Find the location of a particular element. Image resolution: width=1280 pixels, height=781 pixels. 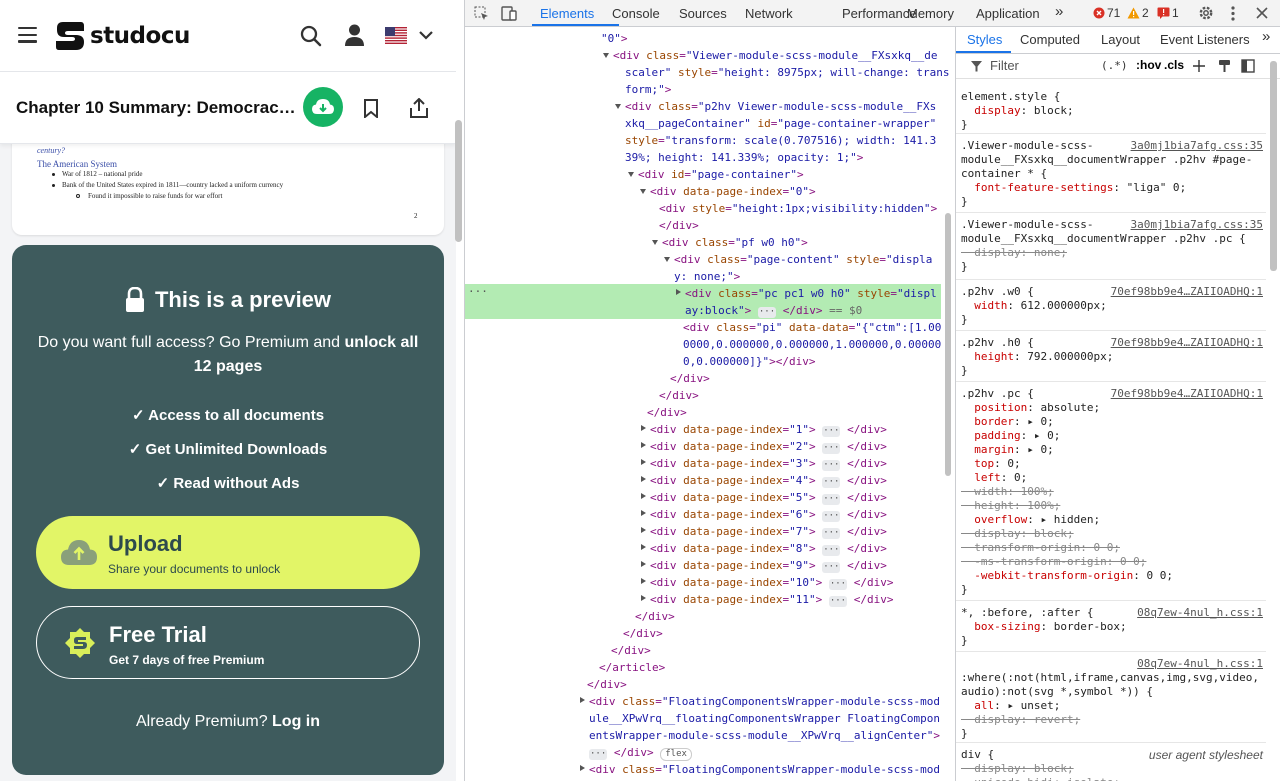

style-rule-line: top: 0; is located at coordinates (990, 464).